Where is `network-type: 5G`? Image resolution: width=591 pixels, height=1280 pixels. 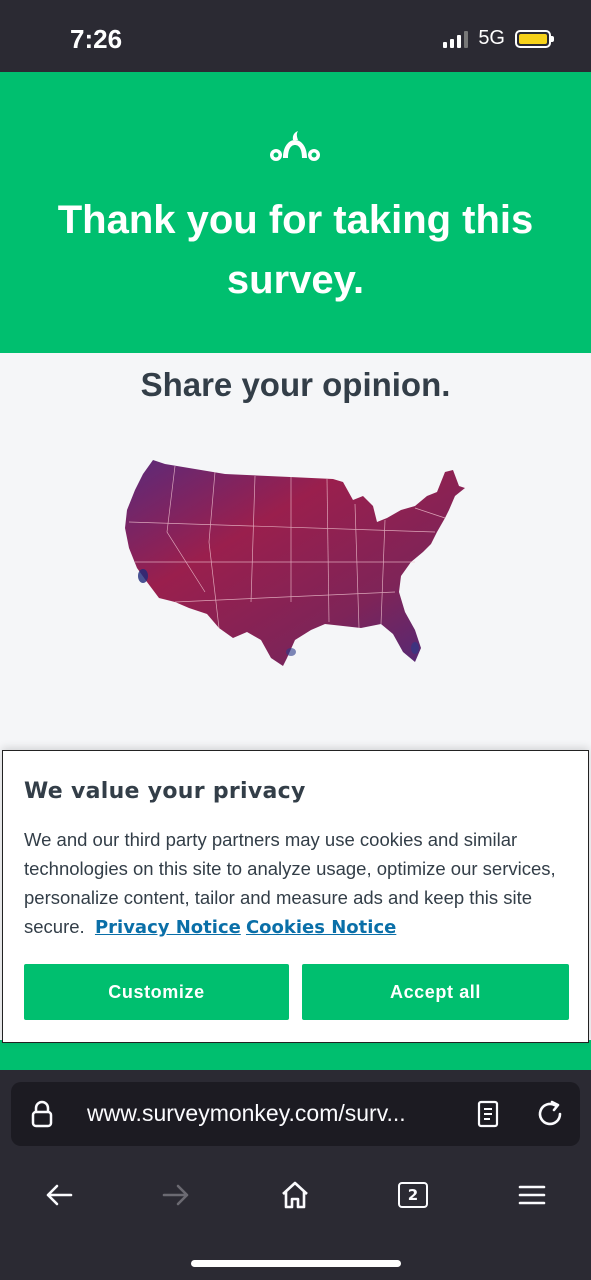
network-type: 5G is located at coordinates (491, 38).